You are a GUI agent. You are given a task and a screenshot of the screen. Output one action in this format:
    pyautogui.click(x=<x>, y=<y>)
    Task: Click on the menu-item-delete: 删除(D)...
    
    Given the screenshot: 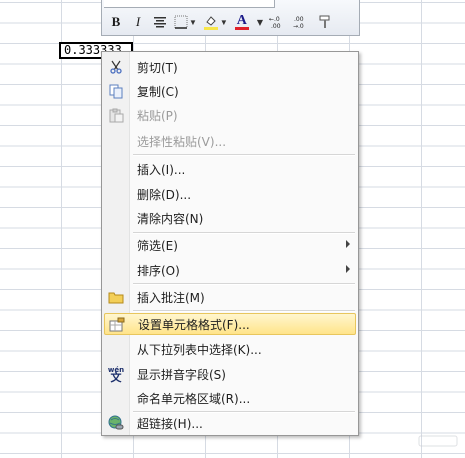 What is the action you would take?
    pyautogui.click(x=230, y=194)
    